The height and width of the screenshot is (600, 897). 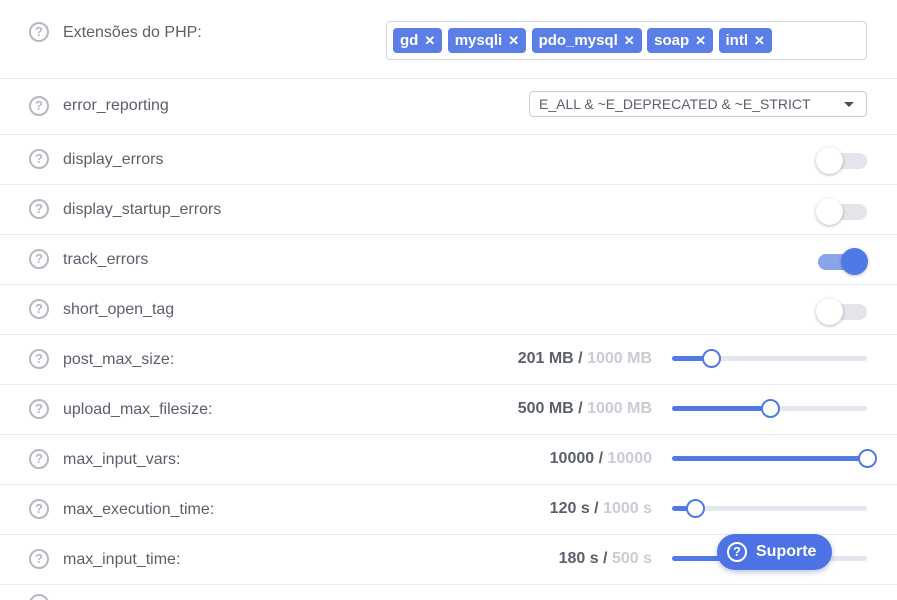 What do you see at coordinates (745, 40) in the screenshot?
I see `tag-intl: intl ✕` at bounding box center [745, 40].